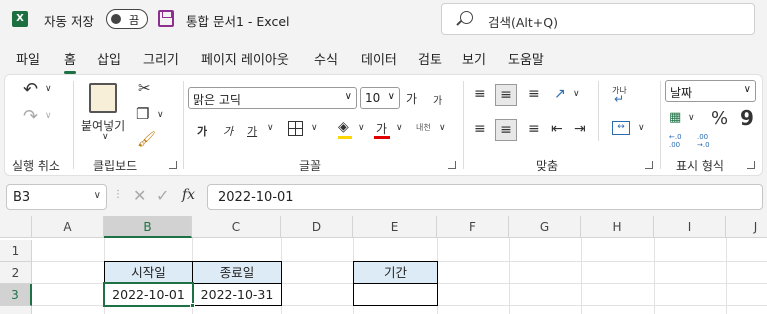  Describe the element at coordinates (144, 88) in the screenshot. I see `cut-icon: ✂` at that location.